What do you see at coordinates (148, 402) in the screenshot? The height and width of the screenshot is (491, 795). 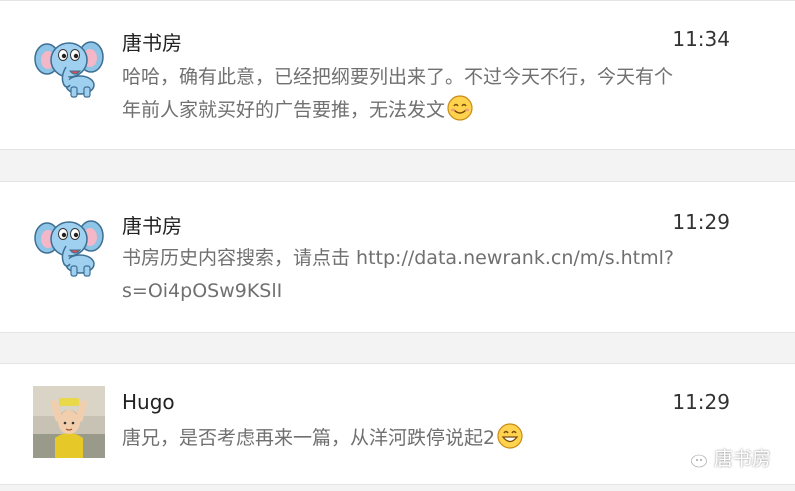 I see `author-name: Hugo` at bounding box center [148, 402].